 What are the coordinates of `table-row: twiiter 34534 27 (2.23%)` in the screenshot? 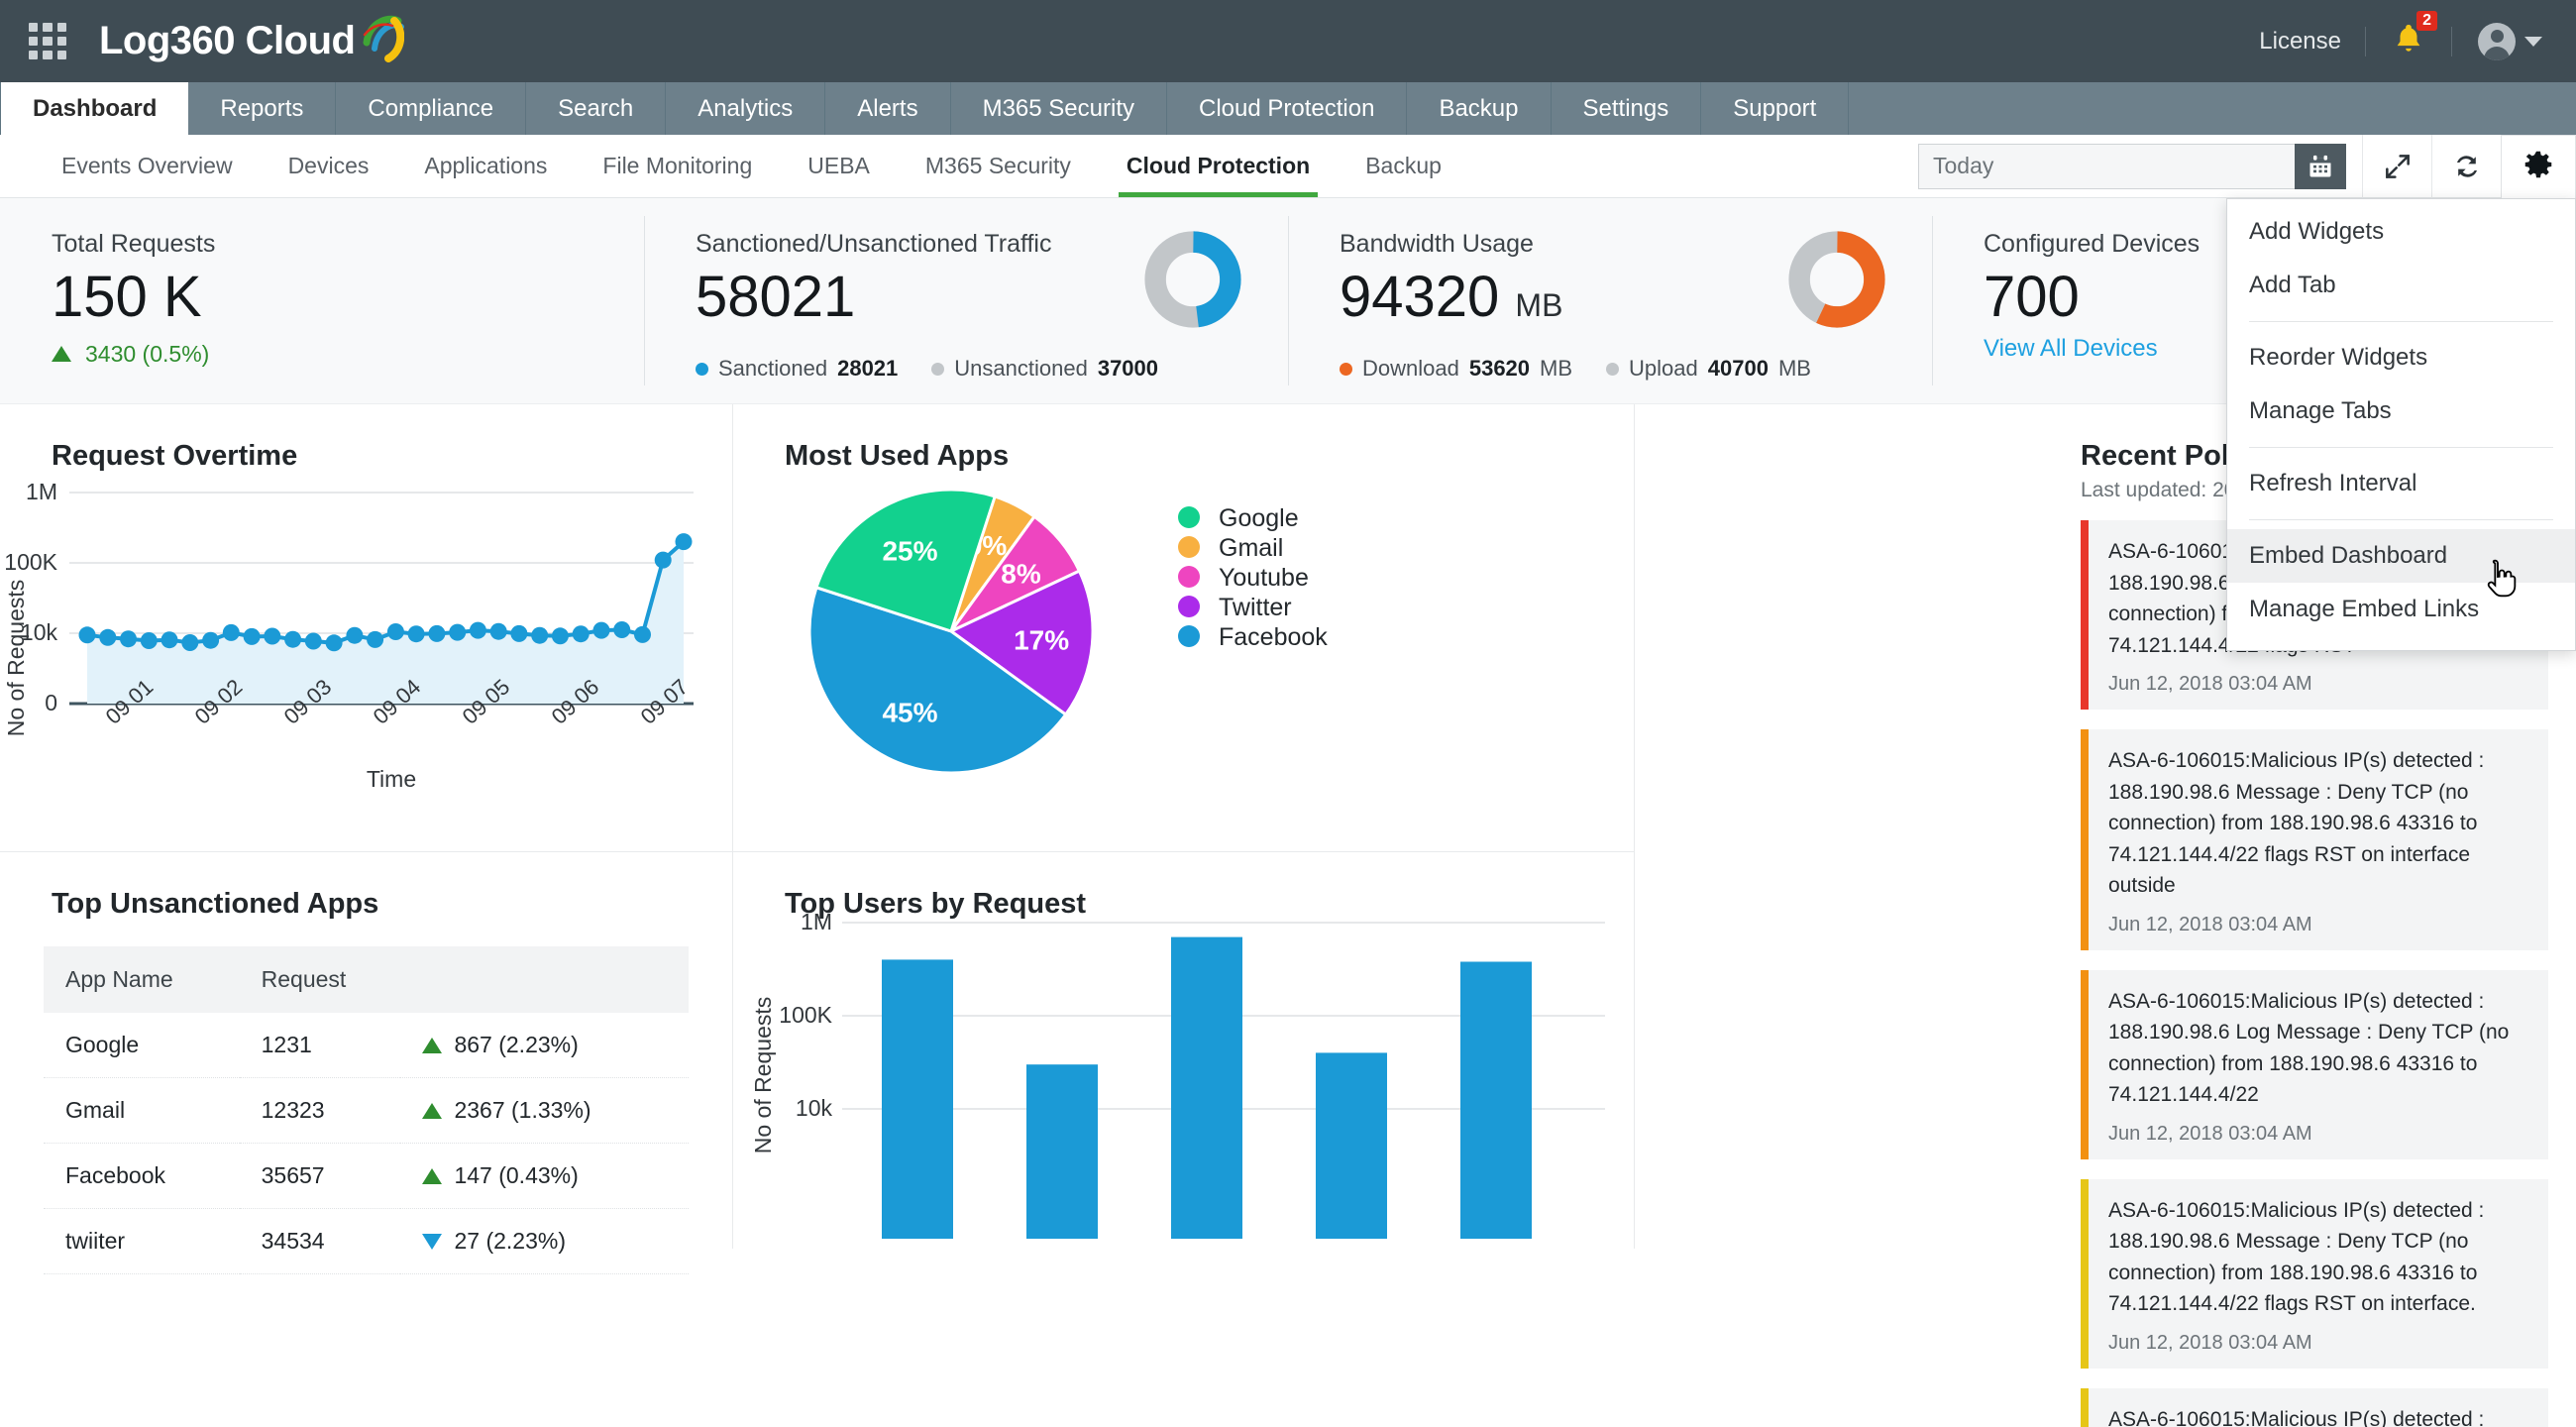 It's located at (367, 1241).